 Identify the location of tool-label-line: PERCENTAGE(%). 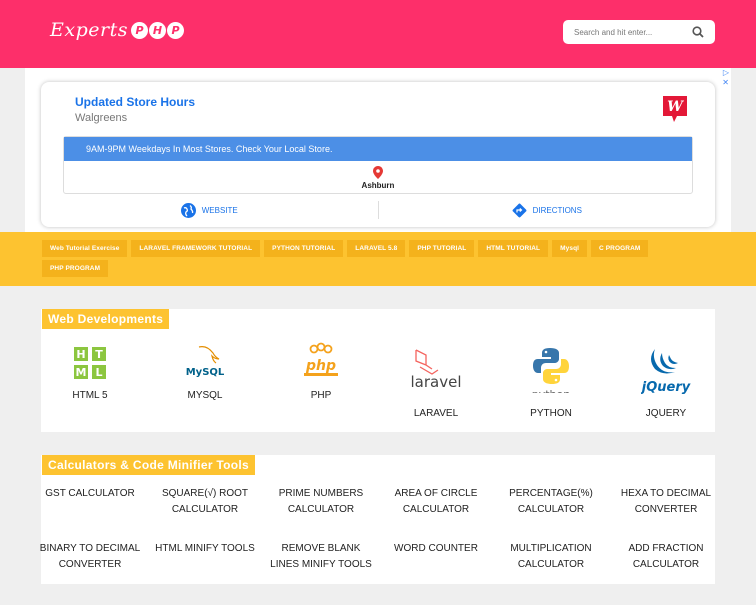
(551, 493).